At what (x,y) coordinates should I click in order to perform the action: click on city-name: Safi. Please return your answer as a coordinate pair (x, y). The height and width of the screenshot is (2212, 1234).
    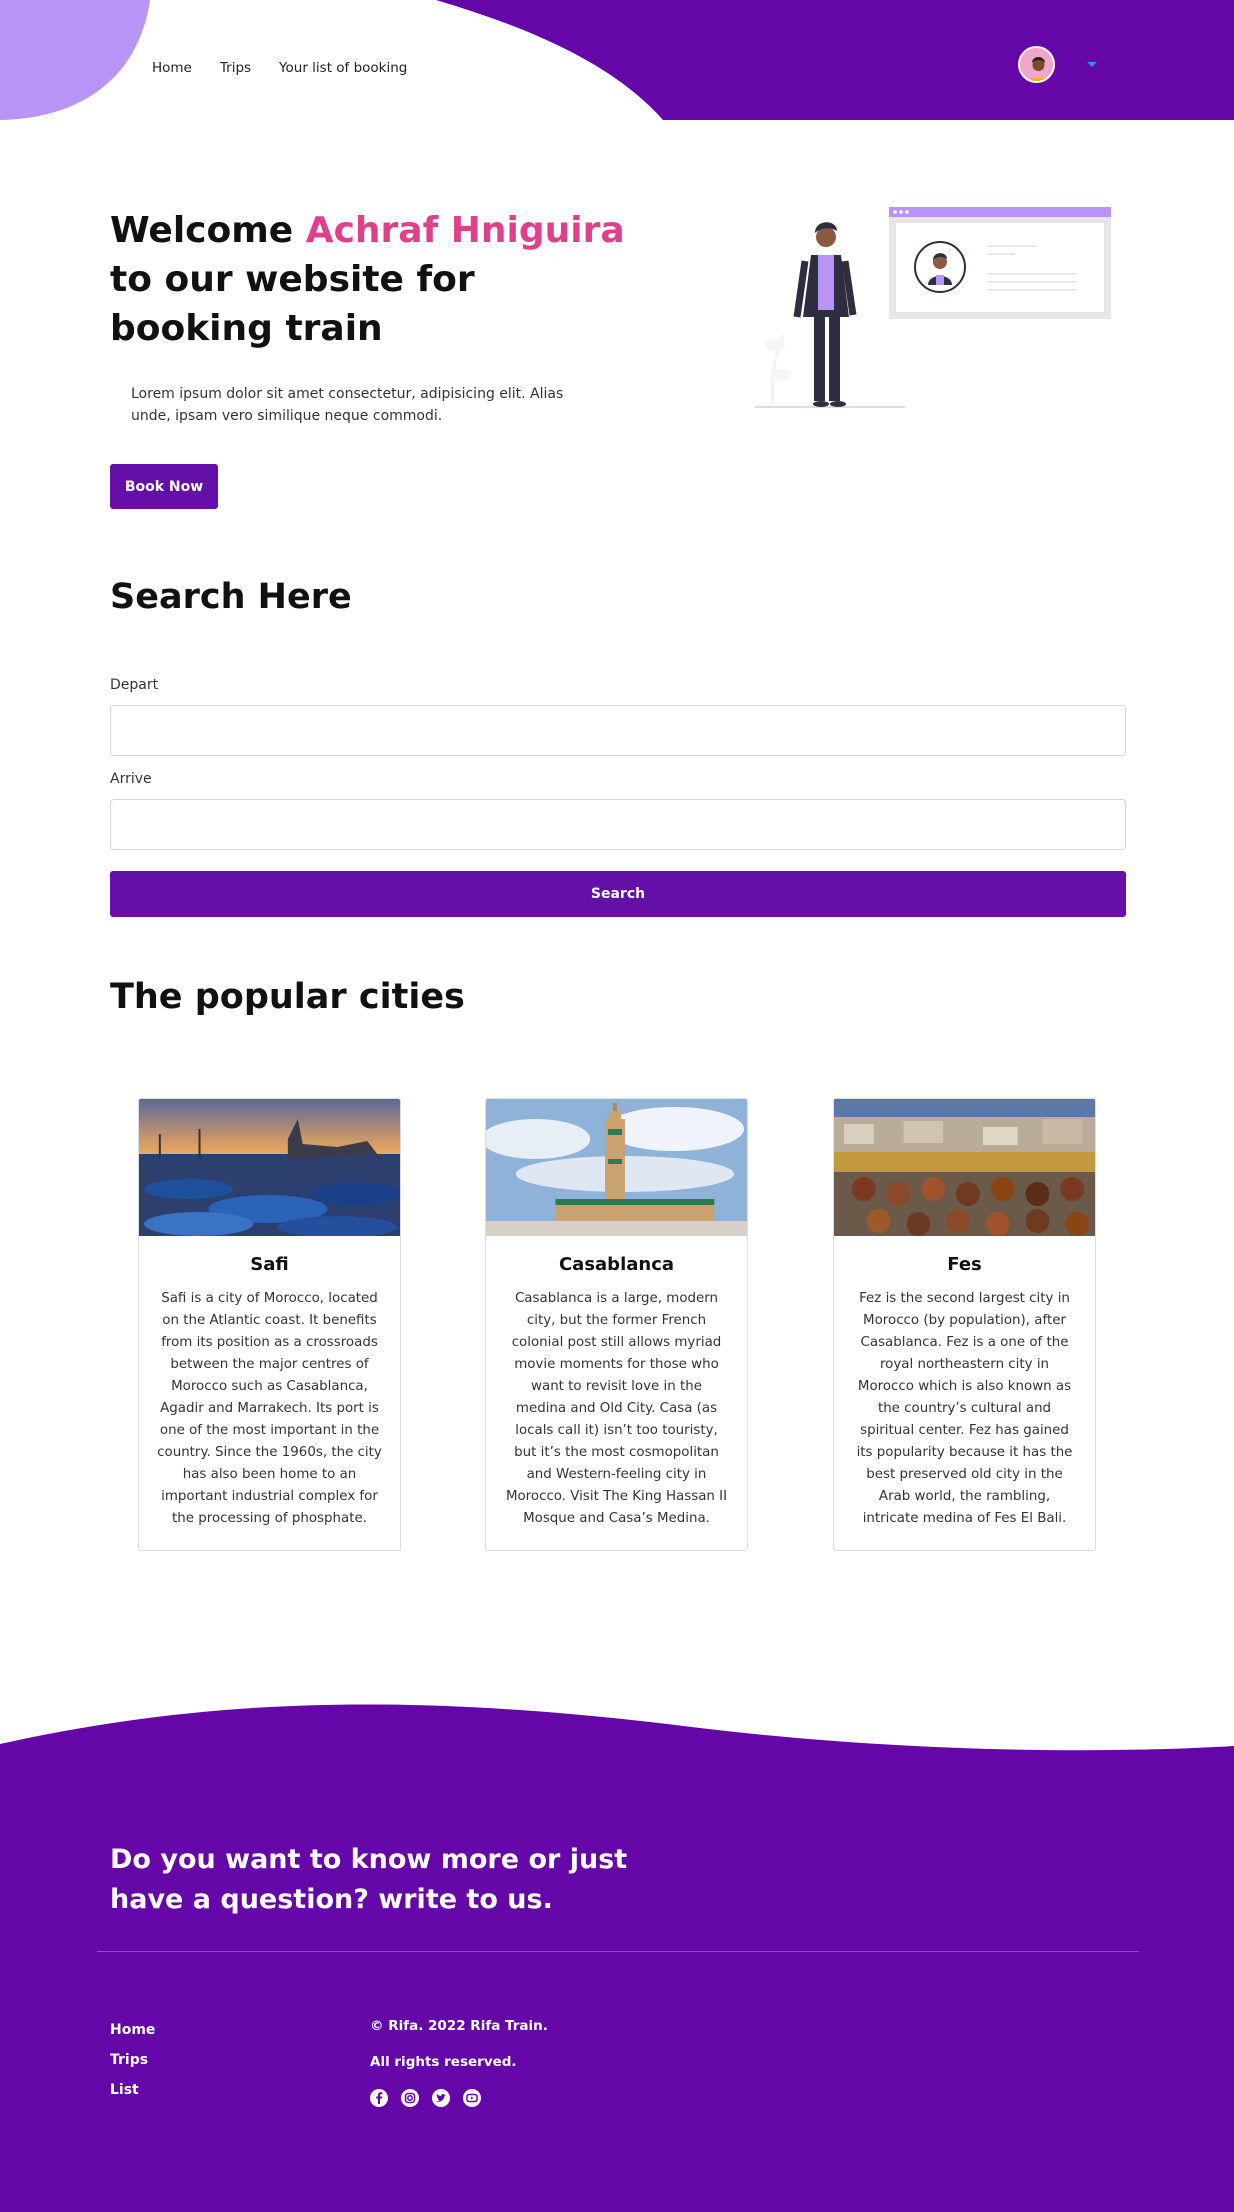
    Looking at the image, I should click on (269, 1264).